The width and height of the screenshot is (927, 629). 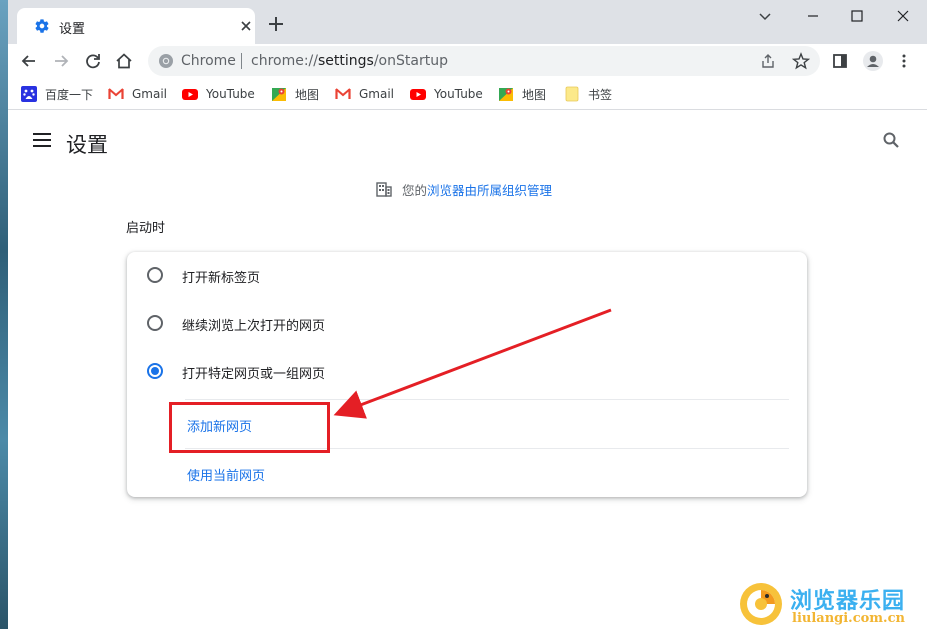 I want to click on startup-option-specific-pages: 打开特定网页或一组网页, so click(x=467, y=372).